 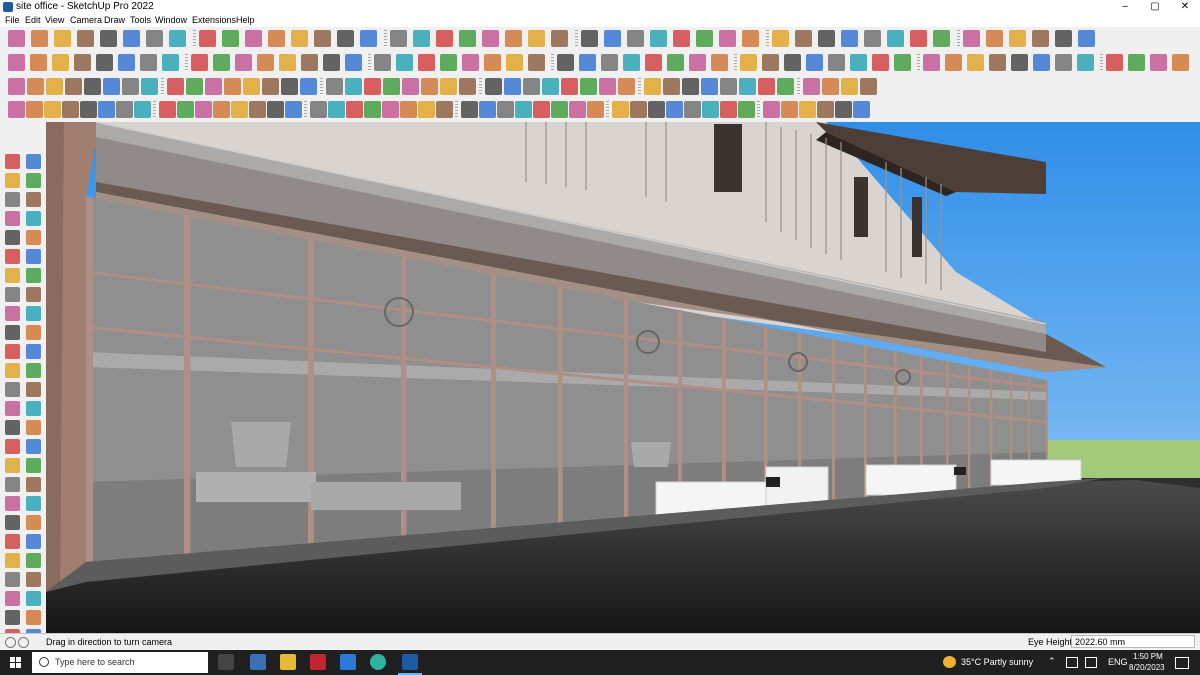 I want to click on menu-view: View, so click(x=54, y=20).